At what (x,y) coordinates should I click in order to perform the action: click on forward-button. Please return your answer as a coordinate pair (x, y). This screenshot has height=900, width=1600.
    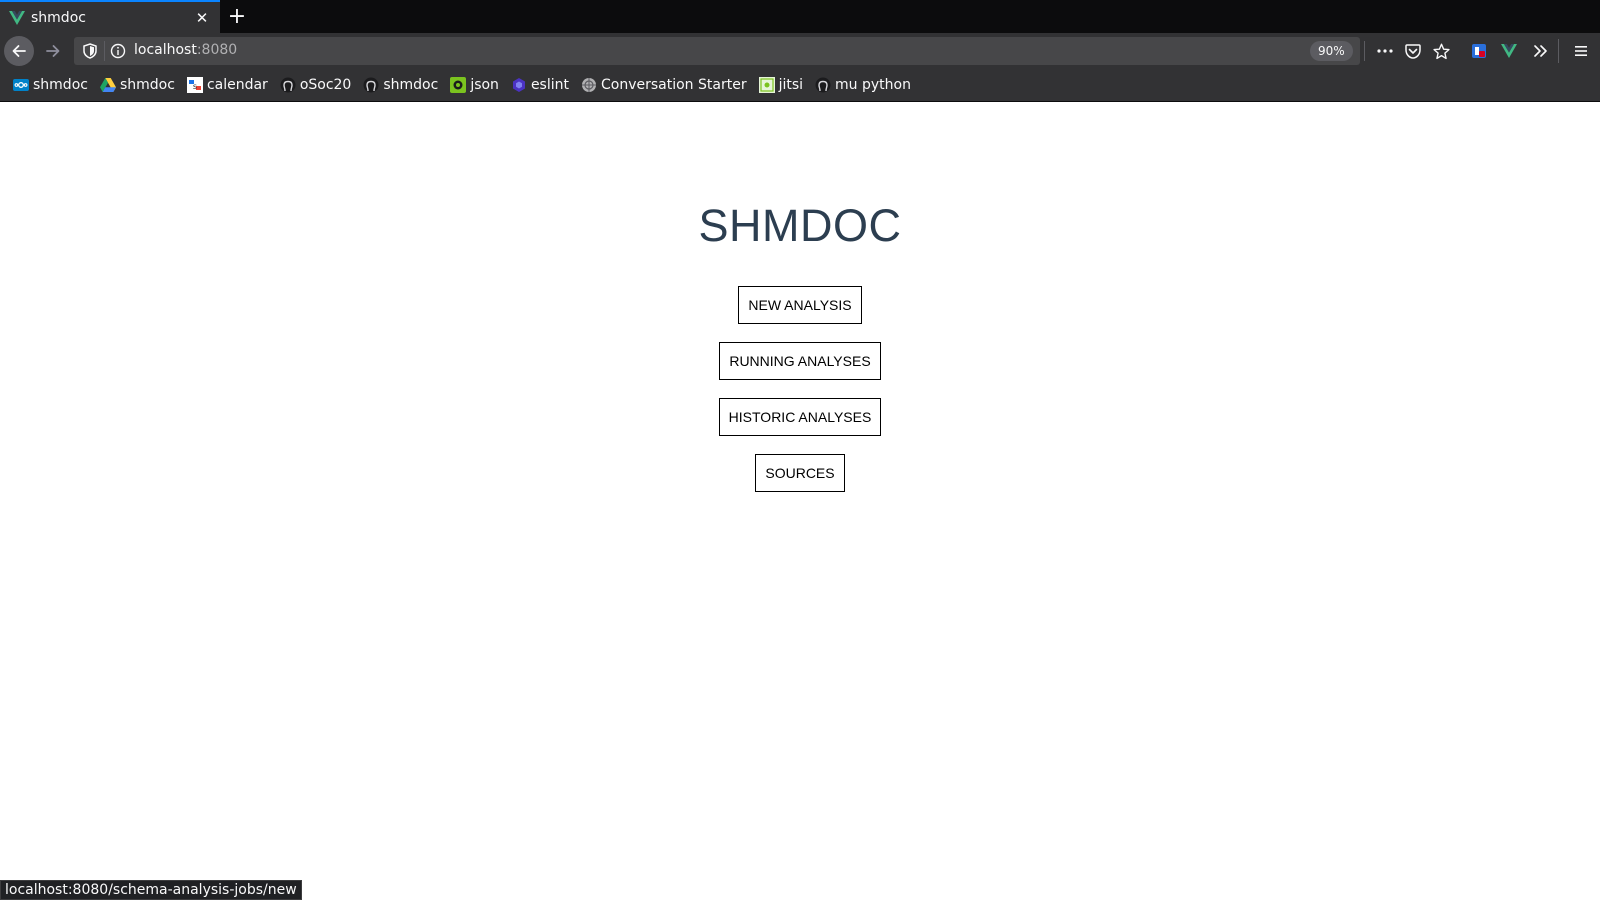
    Looking at the image, I should click on (53, 51).